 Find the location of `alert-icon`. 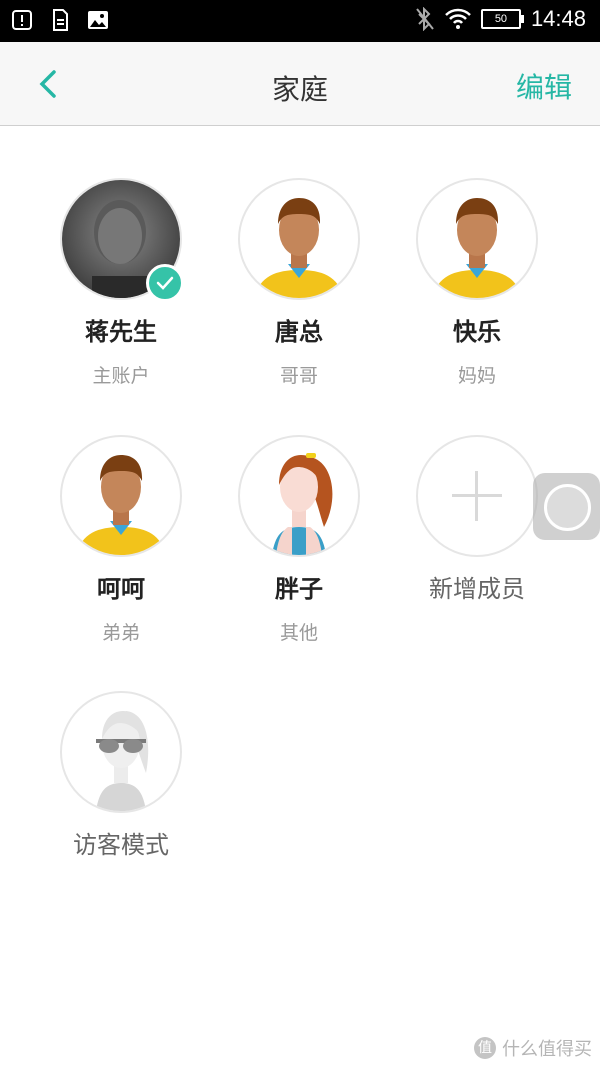

alert-icon is located at coordinates (22, 20).